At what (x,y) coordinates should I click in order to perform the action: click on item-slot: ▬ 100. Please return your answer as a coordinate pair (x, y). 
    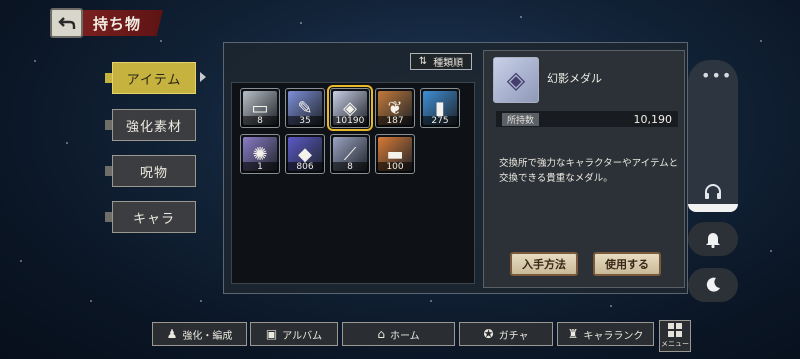
    Looking at the image, I should click on (395, 154).